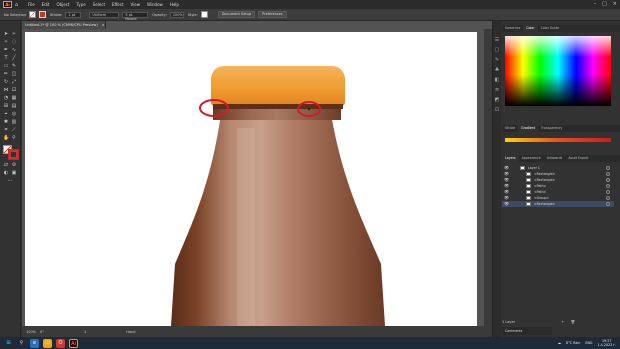  Describe the element at coordinates (60, 343) in the screenshot. I see `opera-icon: O` at that location.